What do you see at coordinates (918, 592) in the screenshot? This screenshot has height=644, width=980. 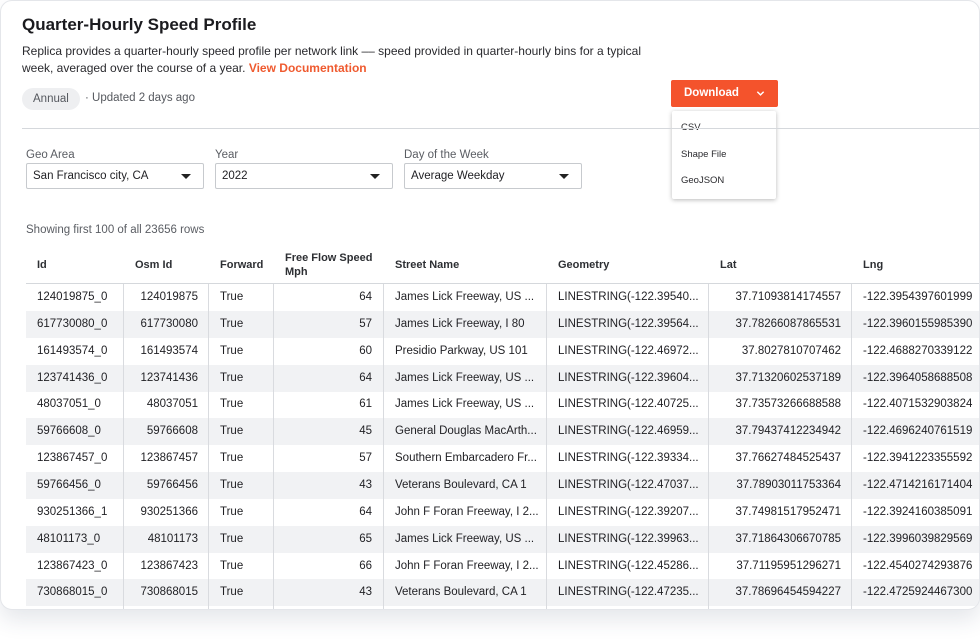 I see `cell-lng: -122.4725924467300` at bounding box center [918, 592].